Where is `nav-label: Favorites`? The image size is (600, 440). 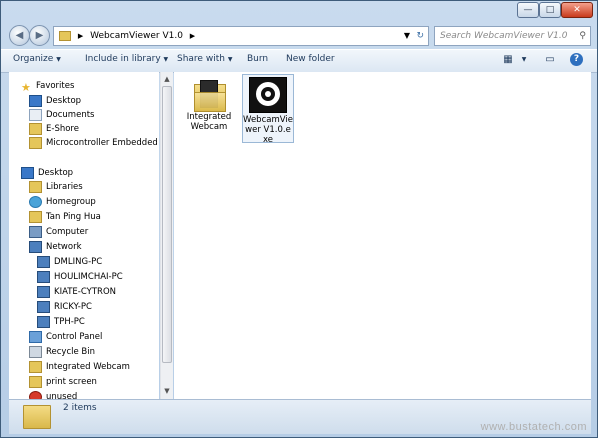 nav-label: Favorites is located at coordinates (55, 86).